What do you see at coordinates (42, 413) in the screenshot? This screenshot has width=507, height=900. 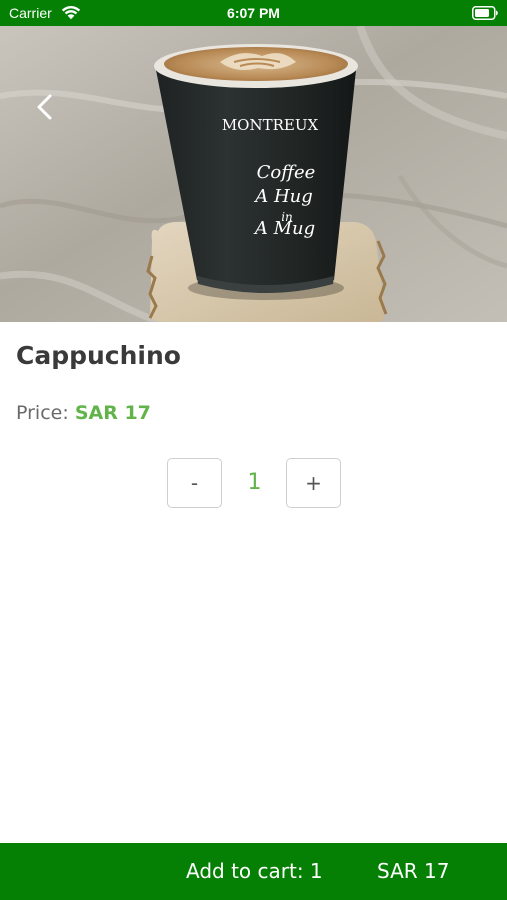 I see `price-label: Price:` at bounding box center [42, 413].